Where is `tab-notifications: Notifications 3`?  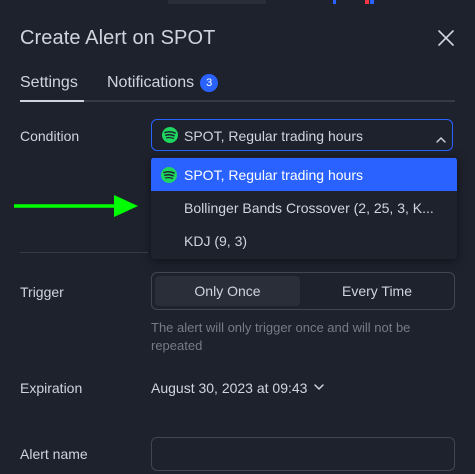
tab-notifications: Notifications 3 is located at coordinates (163, 83).